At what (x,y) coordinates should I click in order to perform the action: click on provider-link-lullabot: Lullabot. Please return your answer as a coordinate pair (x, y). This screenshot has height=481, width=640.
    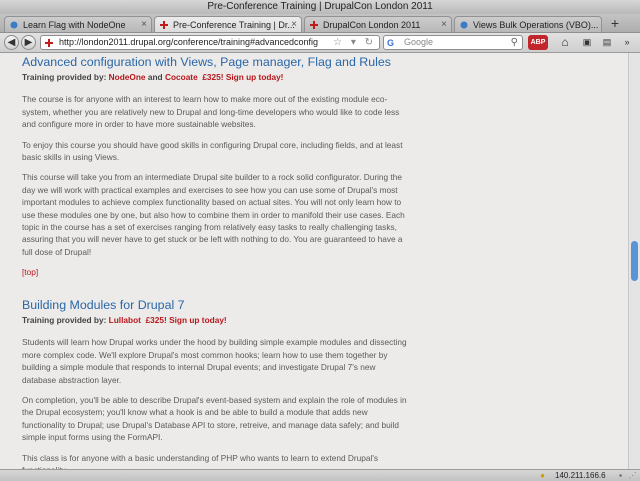
    Looking at the image, I should click on (125, 320).